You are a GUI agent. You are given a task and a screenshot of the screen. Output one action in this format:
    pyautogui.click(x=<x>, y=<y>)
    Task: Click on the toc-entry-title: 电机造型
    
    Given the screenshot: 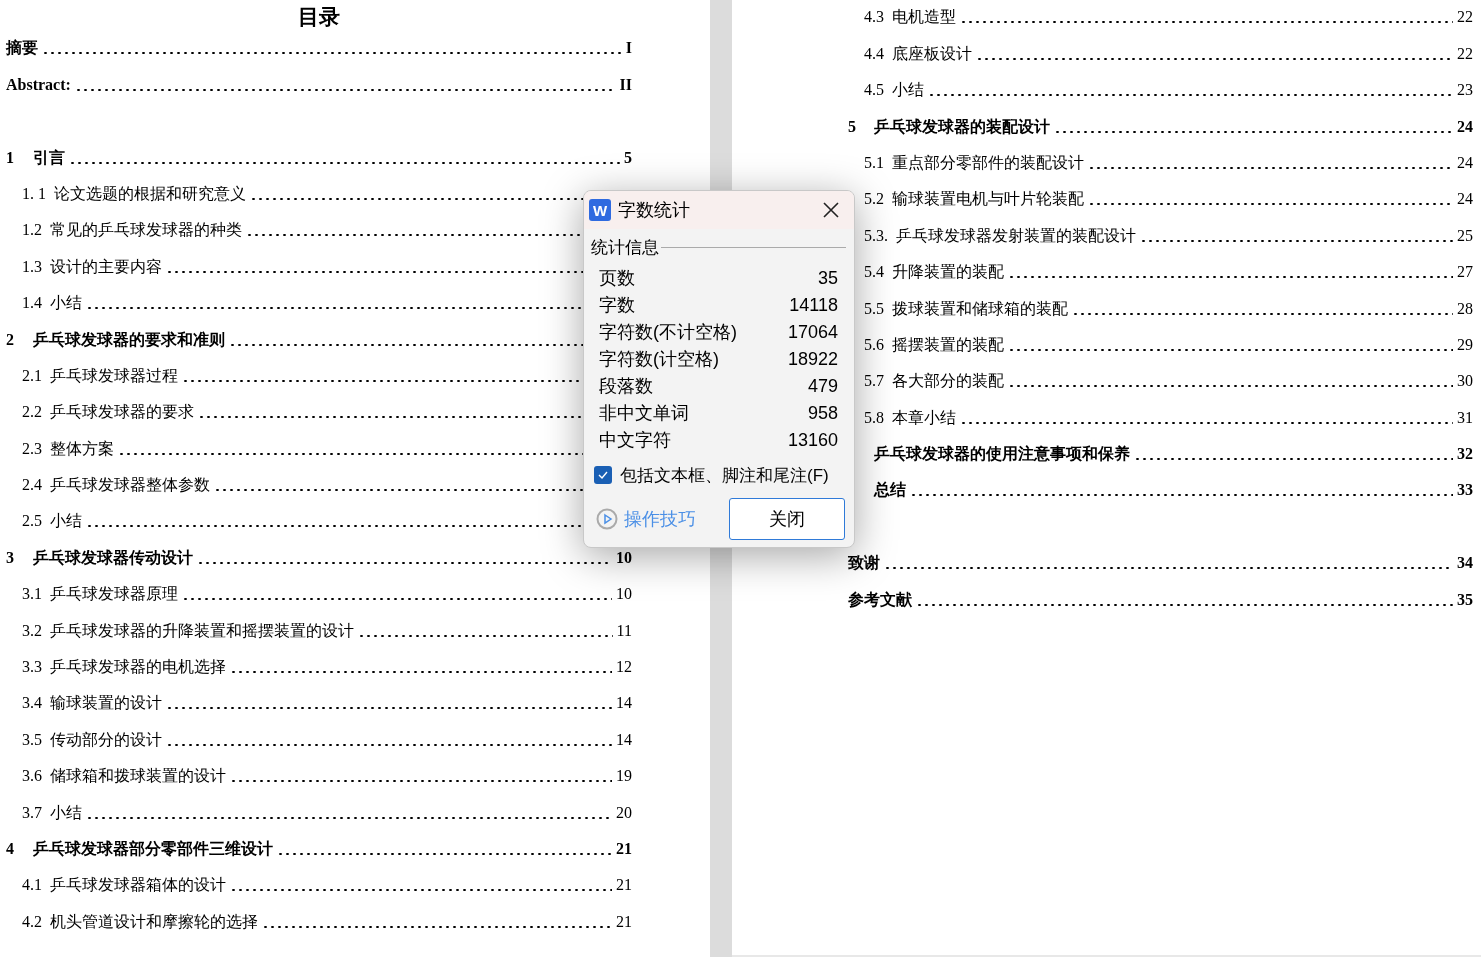 What is the action you would take?
    pyautogui.click(x=924, y=17)
    